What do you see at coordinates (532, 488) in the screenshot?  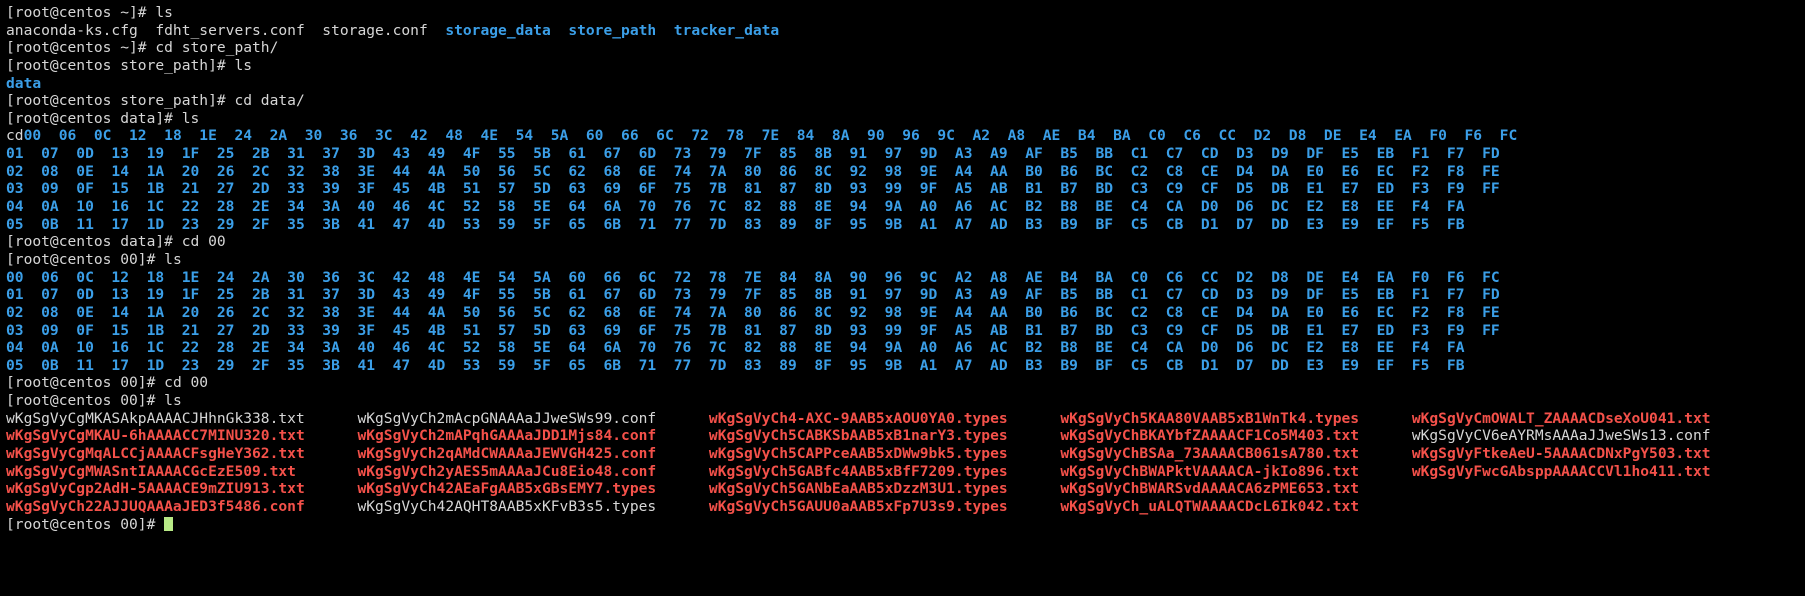 I see `file-name: wKgSgVyCh42AEaFgAAB5xGBsEMY7.types` at bounding box center [532, 488].